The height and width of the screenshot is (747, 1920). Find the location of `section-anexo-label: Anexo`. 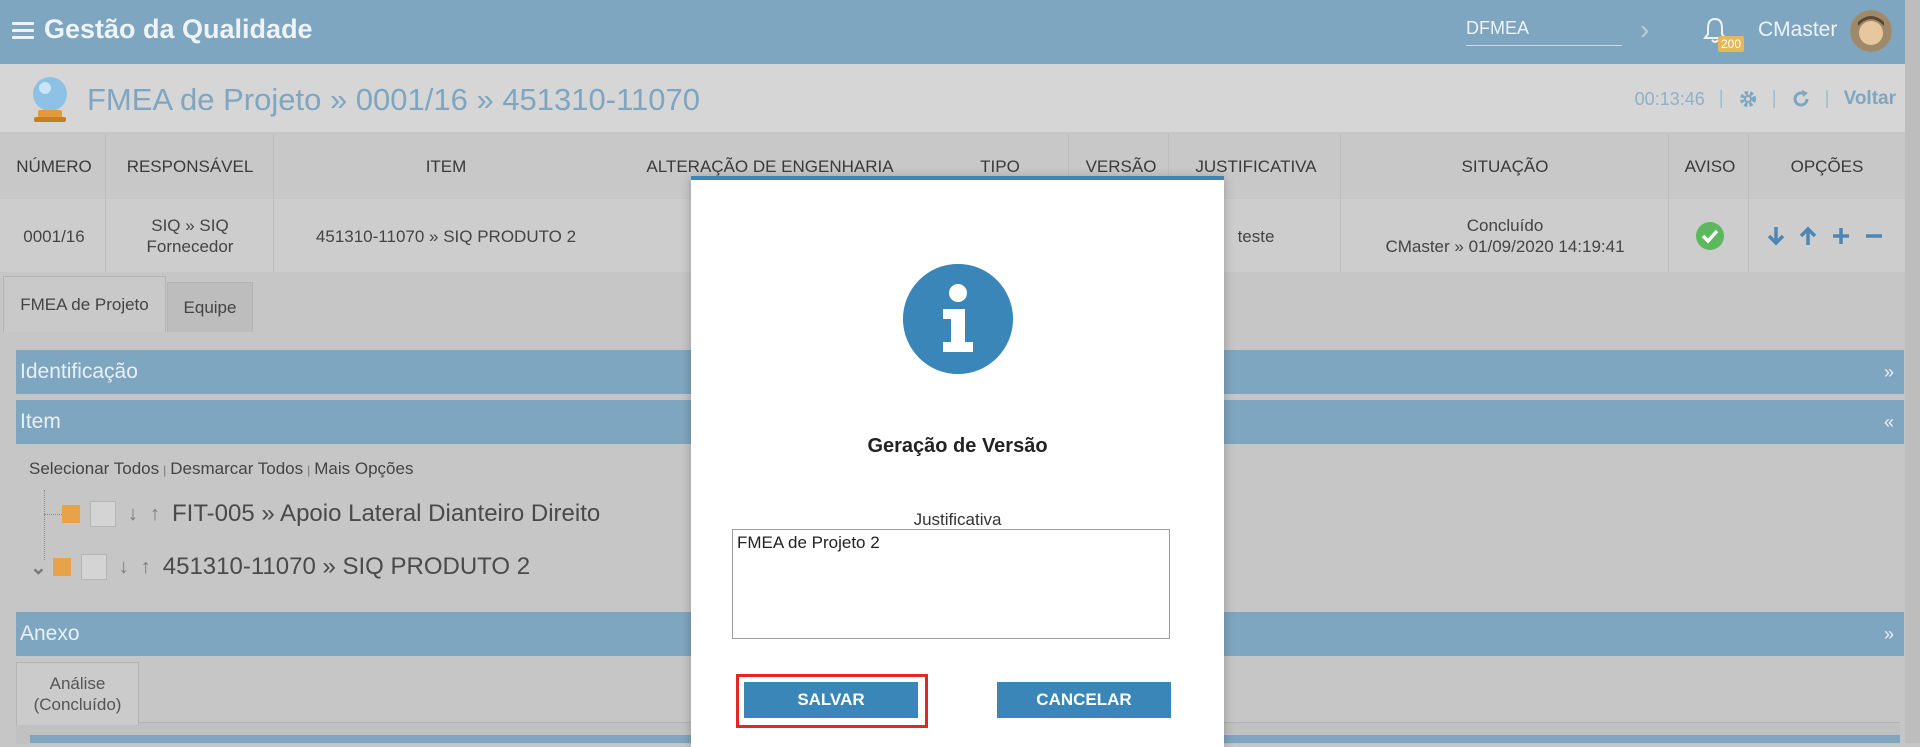

section-anexo-label: Anexo is located at coordinates (50, 633).